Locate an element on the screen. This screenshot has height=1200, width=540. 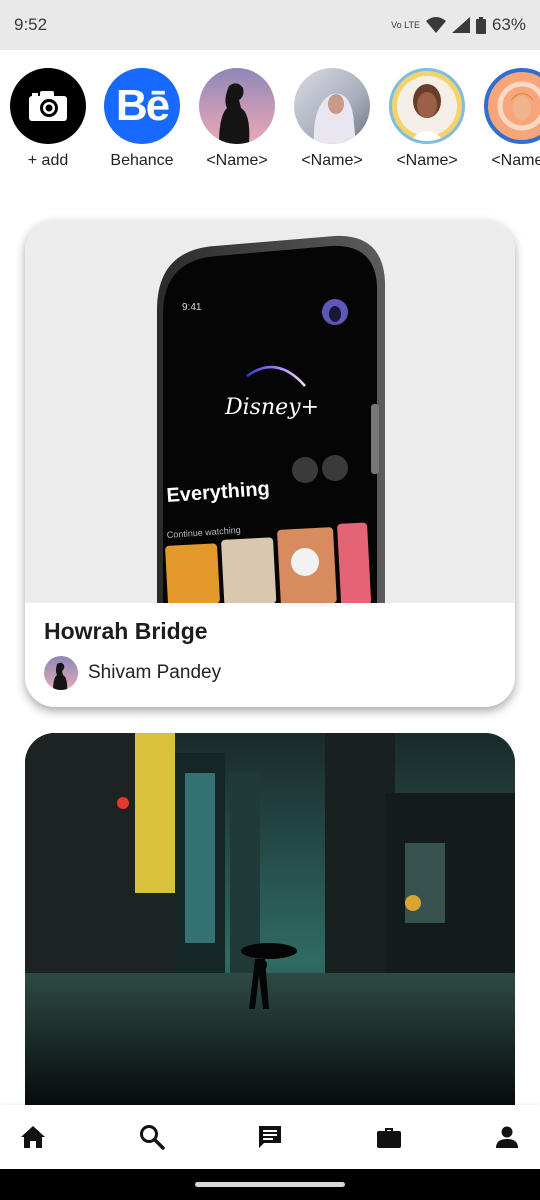
nav-home is located at coordinates (33, 1137).